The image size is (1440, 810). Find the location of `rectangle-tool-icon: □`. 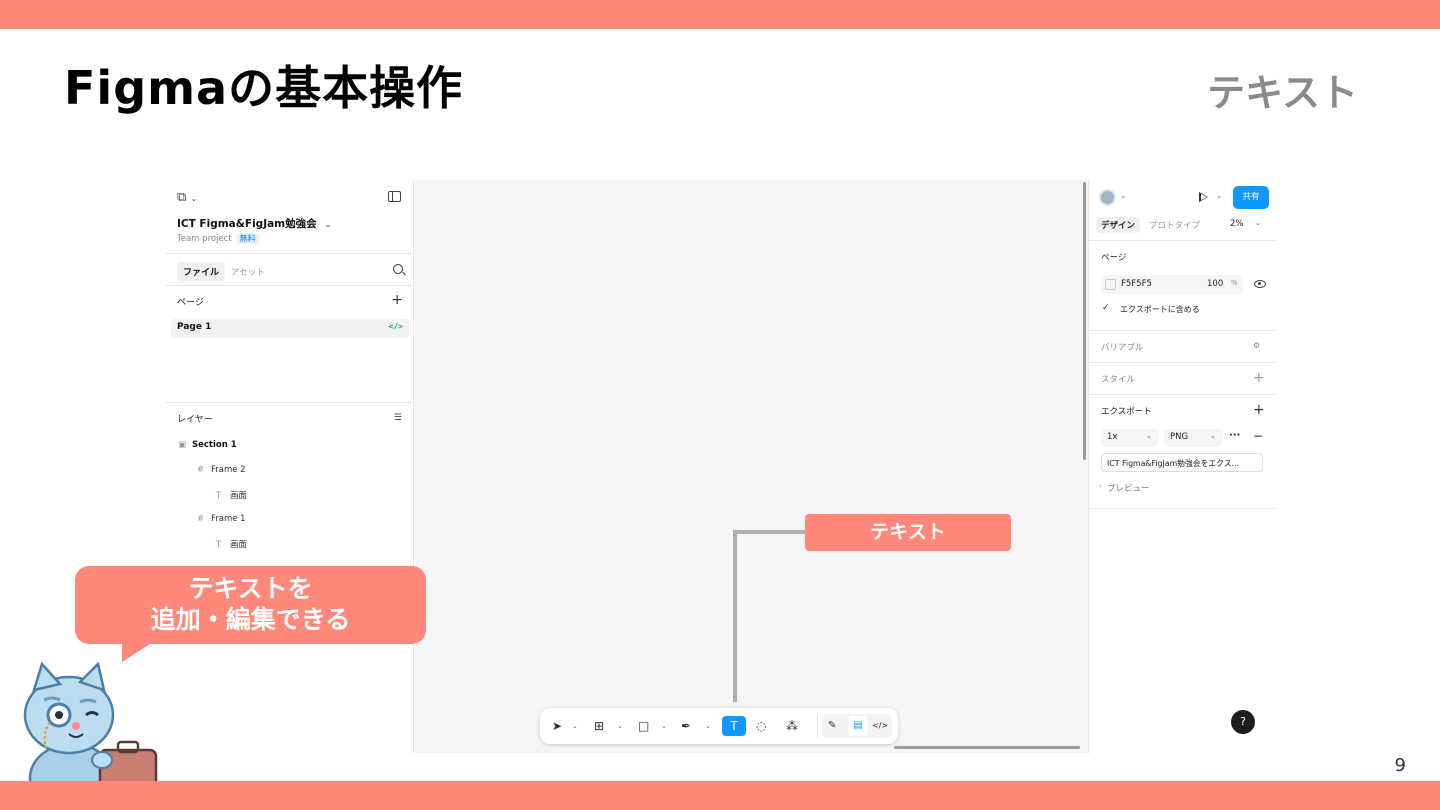

rectangle-tool-icon: □ is located at coordinates (643, 726).